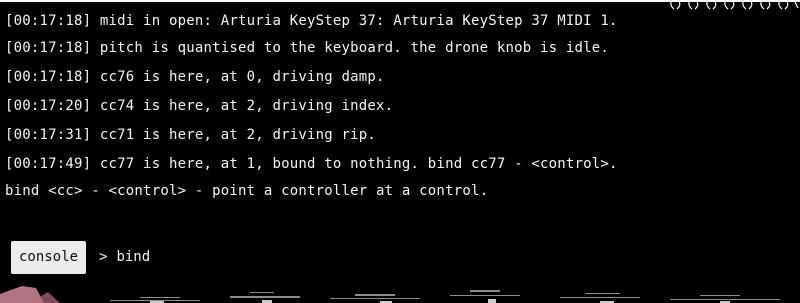 This screenshot has width=800, height=303. What do you see at coordinates (49, 257) in the screenshot?
I see `console-tab: console` at bounding box center [49, 257].